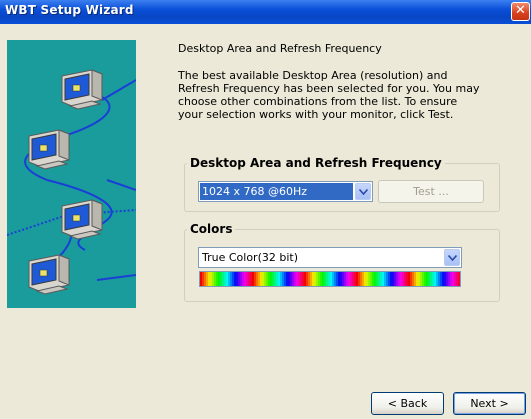 Image resolution: width=531 pixels, height=419 pixels. What do you see at coordinates (316, 163) in the screenshot?
I see `resolution-group-label: Desktop Area and Refresh Frequency` at bounding box center [316, 163].